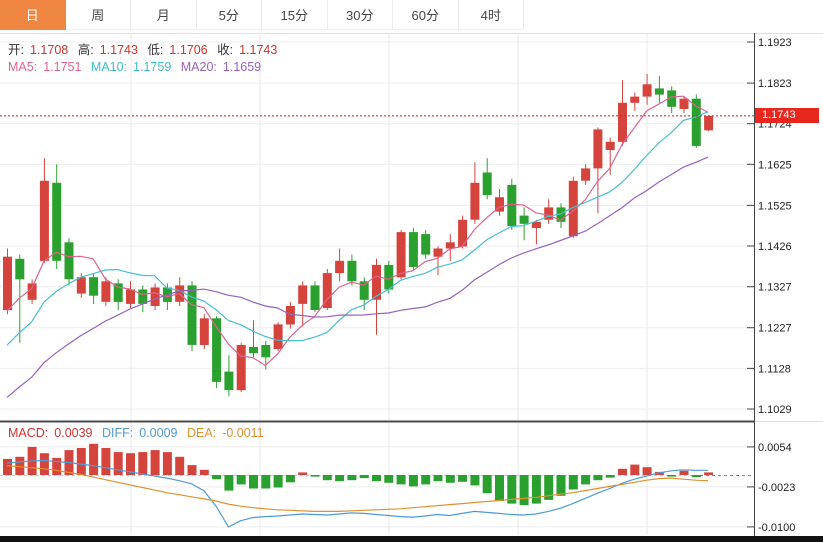  Describe the element at coordinates (357, 488) in the screenshot. I see `dea-line` at that location.